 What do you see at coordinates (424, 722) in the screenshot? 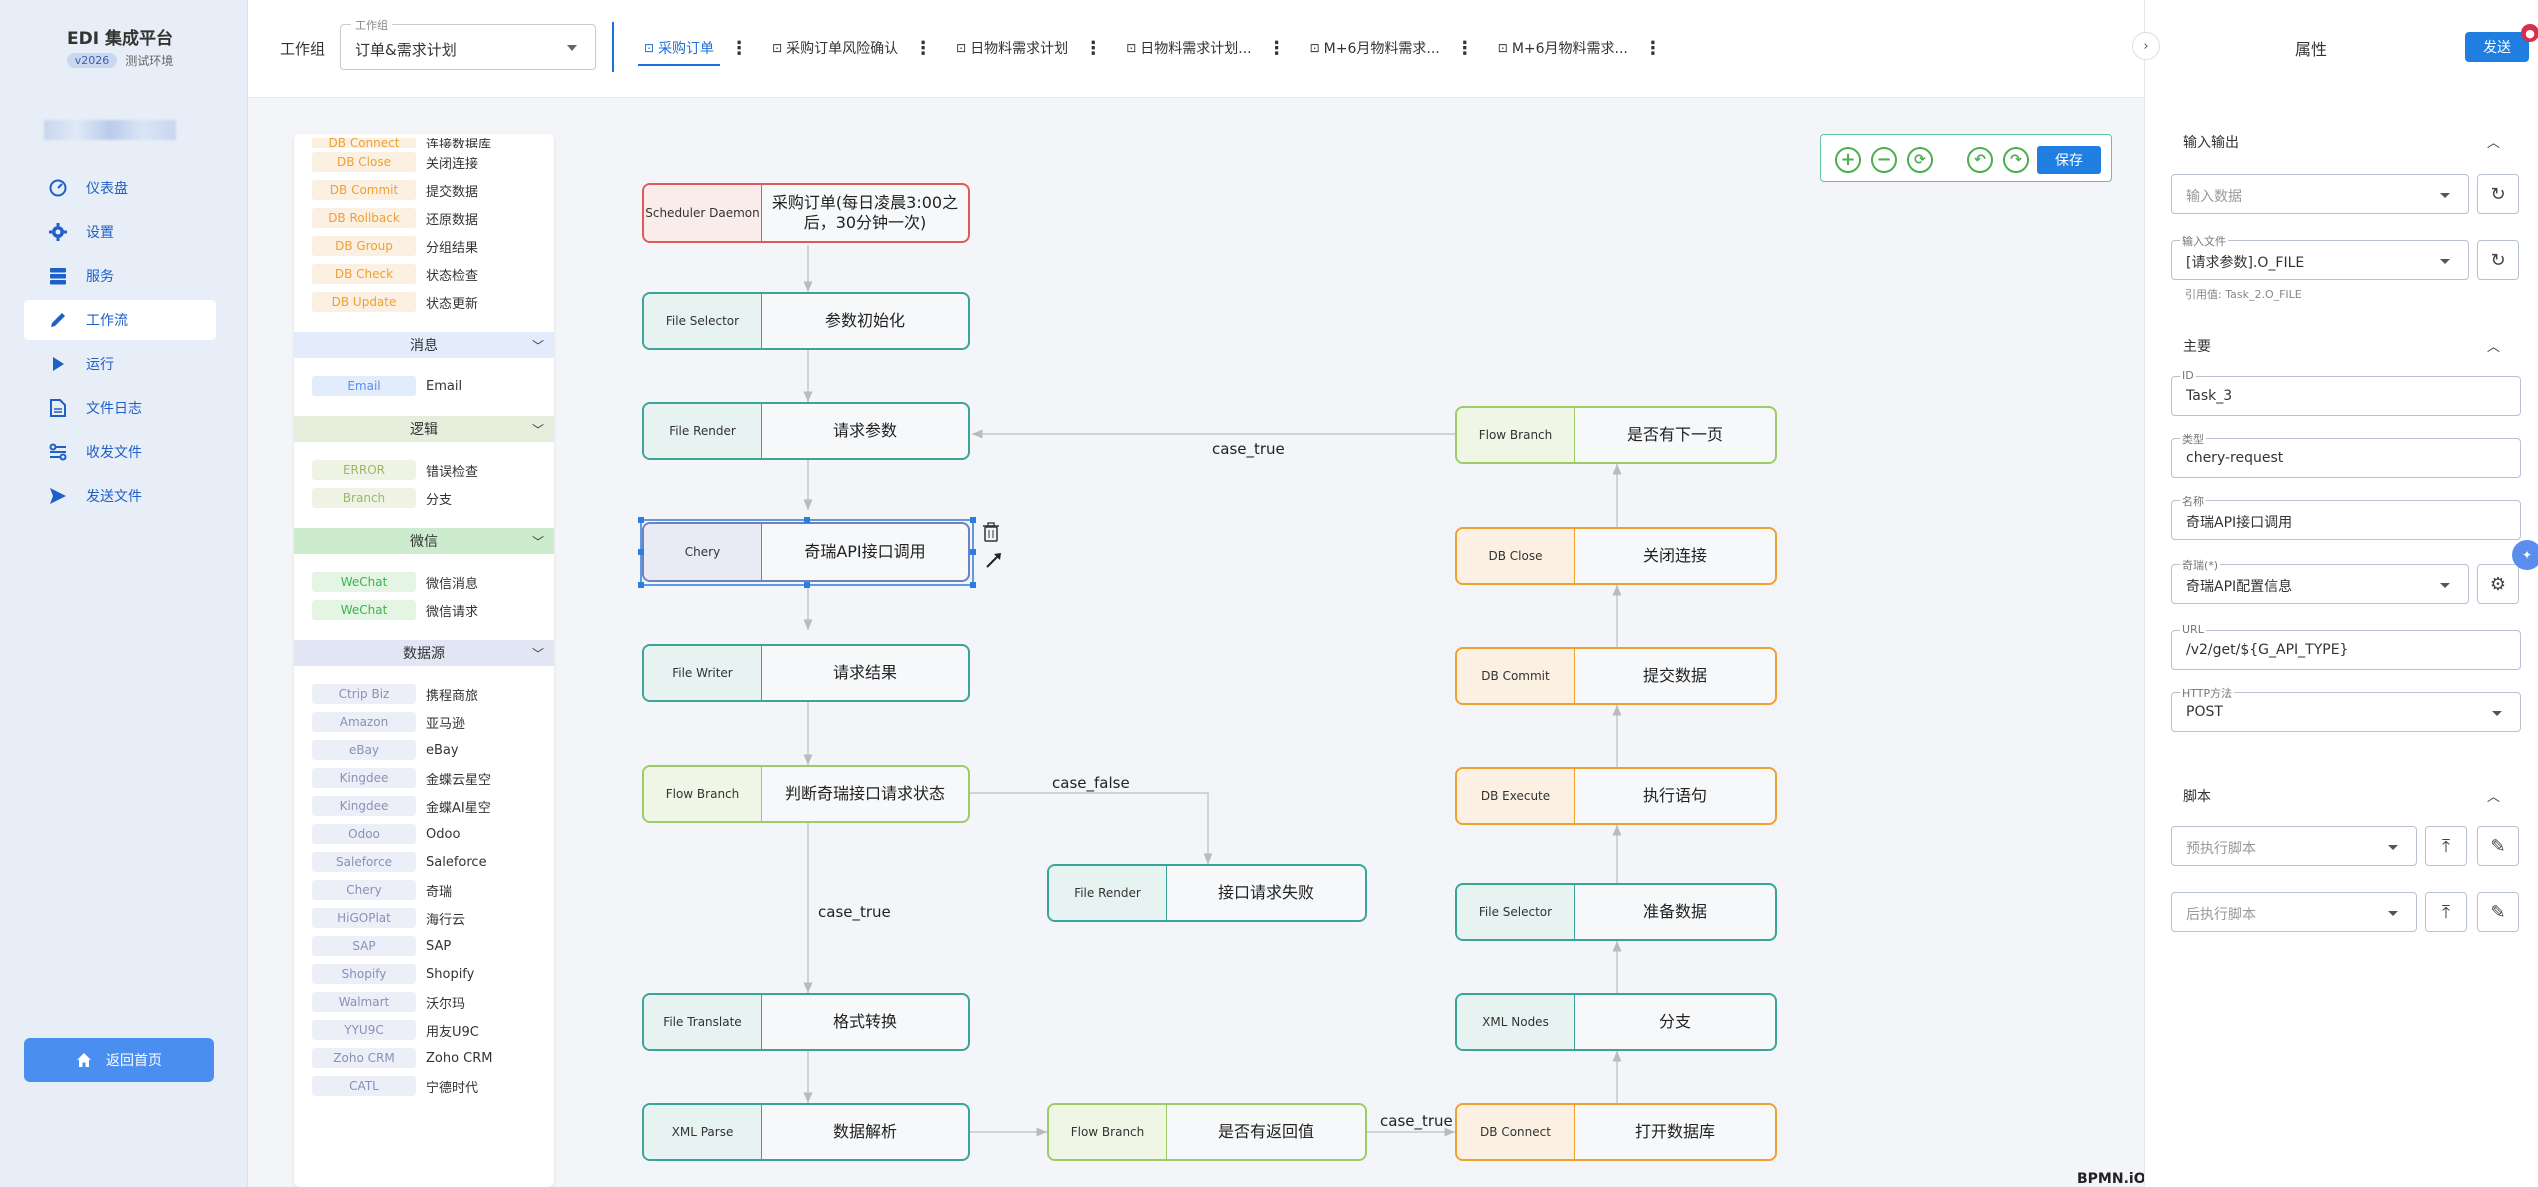
I see `palette-item: Amazon 亚马逊` at bounding box center [424, 722].